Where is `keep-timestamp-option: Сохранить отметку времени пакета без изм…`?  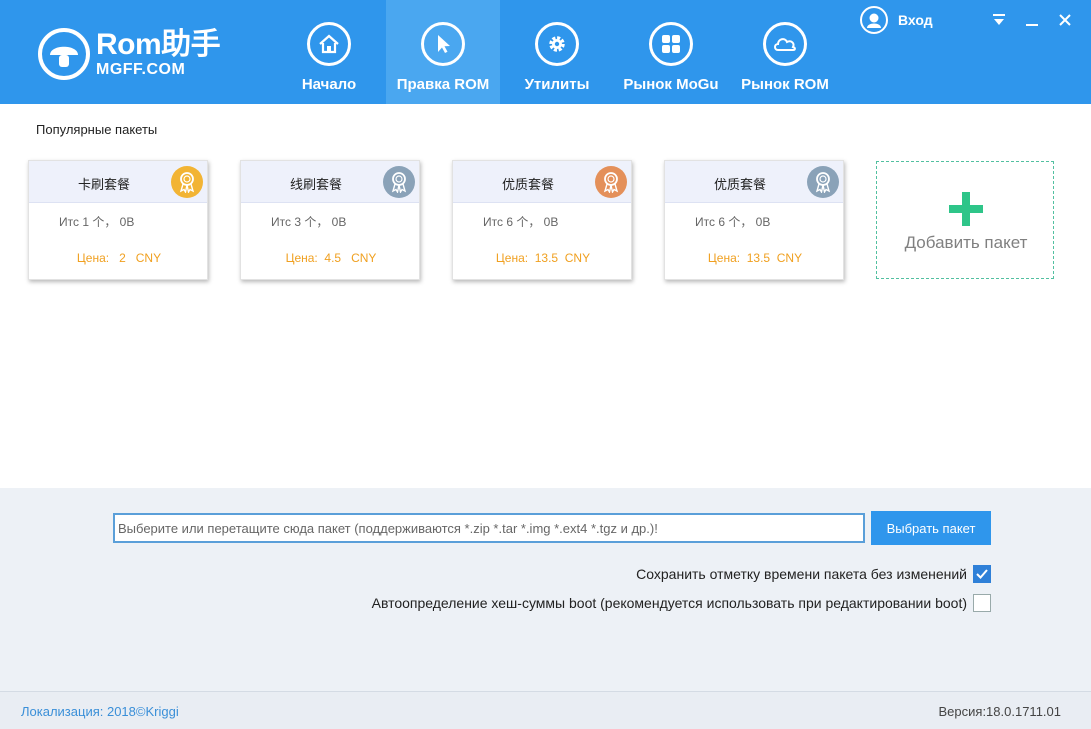 keep-timestamp-option: Сохранить отметку времени пакета без изм… is located at coordinates (813, 574).